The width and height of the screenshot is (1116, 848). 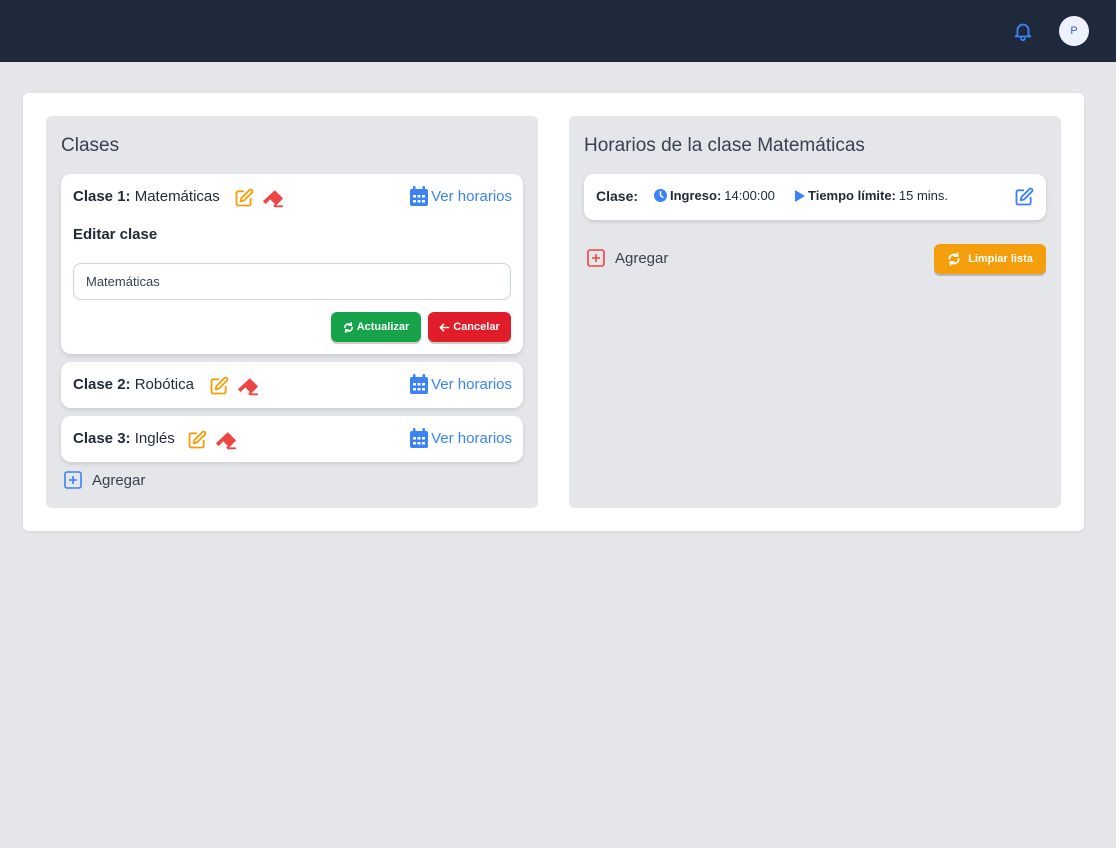 I want to click on cancelar-button: Cancelar, so click(x=469, y=327).